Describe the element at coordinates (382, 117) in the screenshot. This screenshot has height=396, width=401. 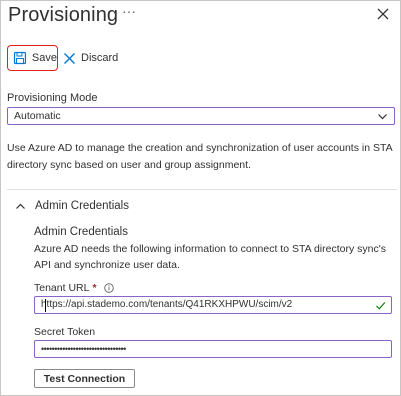
I see `chevron-down-icon` at that location.